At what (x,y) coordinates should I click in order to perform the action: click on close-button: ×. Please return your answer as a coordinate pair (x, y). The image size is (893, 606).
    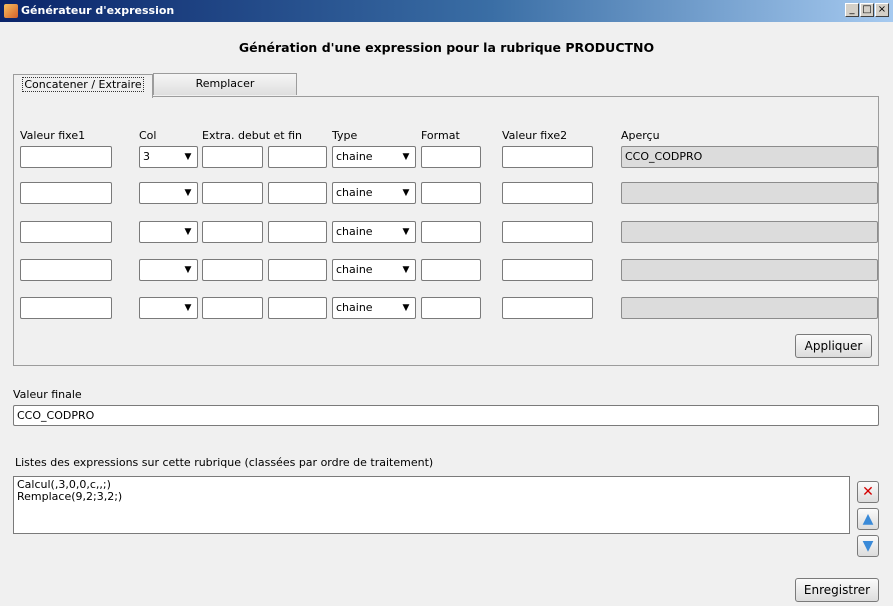
    Looking at the image, I should click on (882, 10).